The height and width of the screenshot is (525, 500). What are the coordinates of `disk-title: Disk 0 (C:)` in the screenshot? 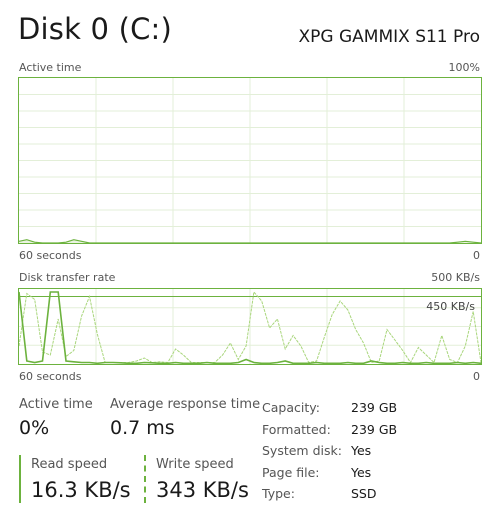 It's located at (95, 29).